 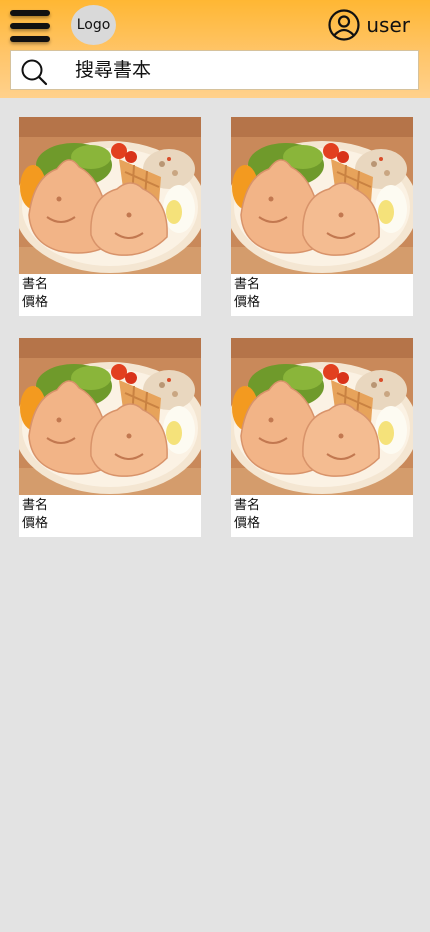 I want to click on search-input, so click(x=240, y=70).